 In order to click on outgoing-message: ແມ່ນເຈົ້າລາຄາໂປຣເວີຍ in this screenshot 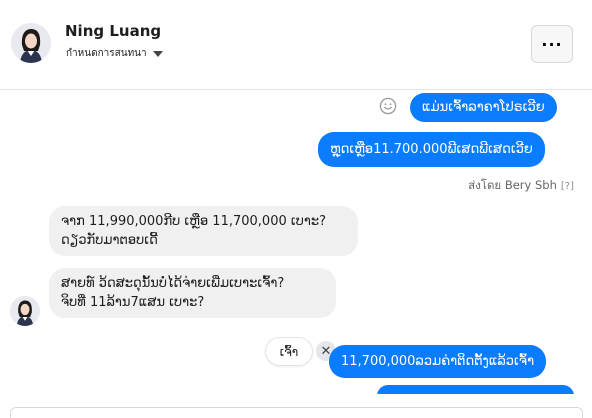, I will do `click(483, 107)`.